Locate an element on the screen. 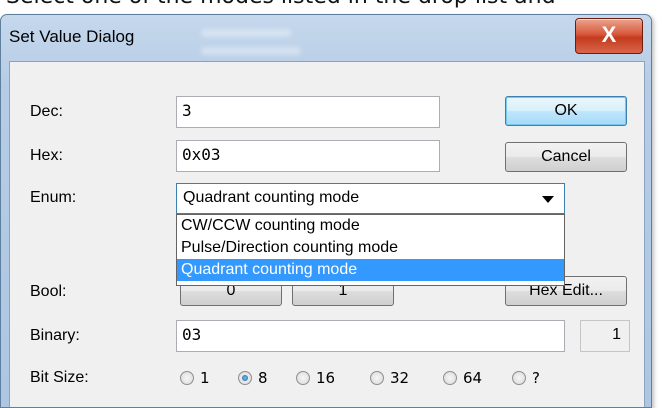 Image resolution: width=662 pixels, height=408 pixels. hex-label: Hex: is located at coordinates (46, 155).